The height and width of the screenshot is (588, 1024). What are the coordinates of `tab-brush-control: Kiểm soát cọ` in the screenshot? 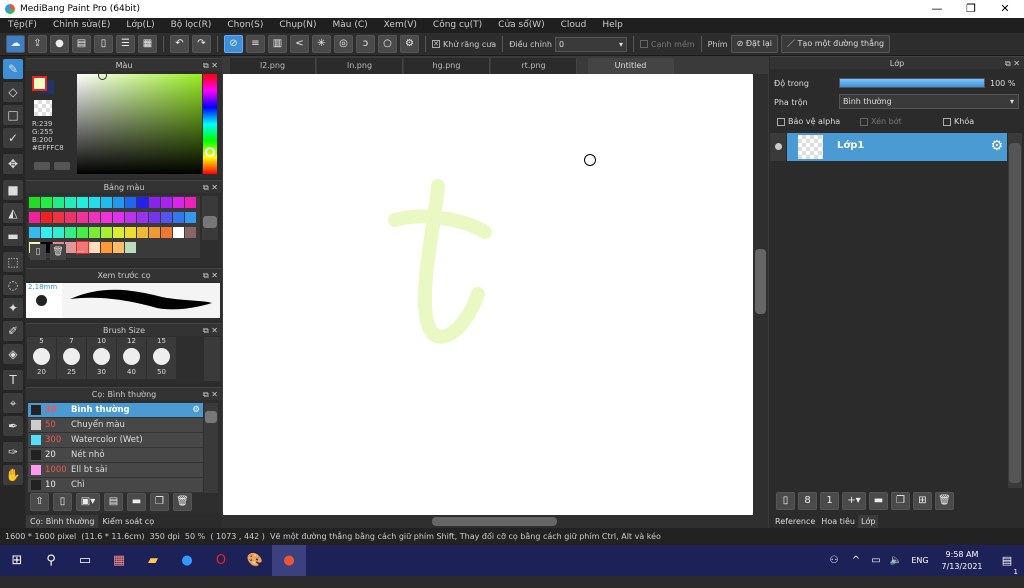 It's located at (128, 521).